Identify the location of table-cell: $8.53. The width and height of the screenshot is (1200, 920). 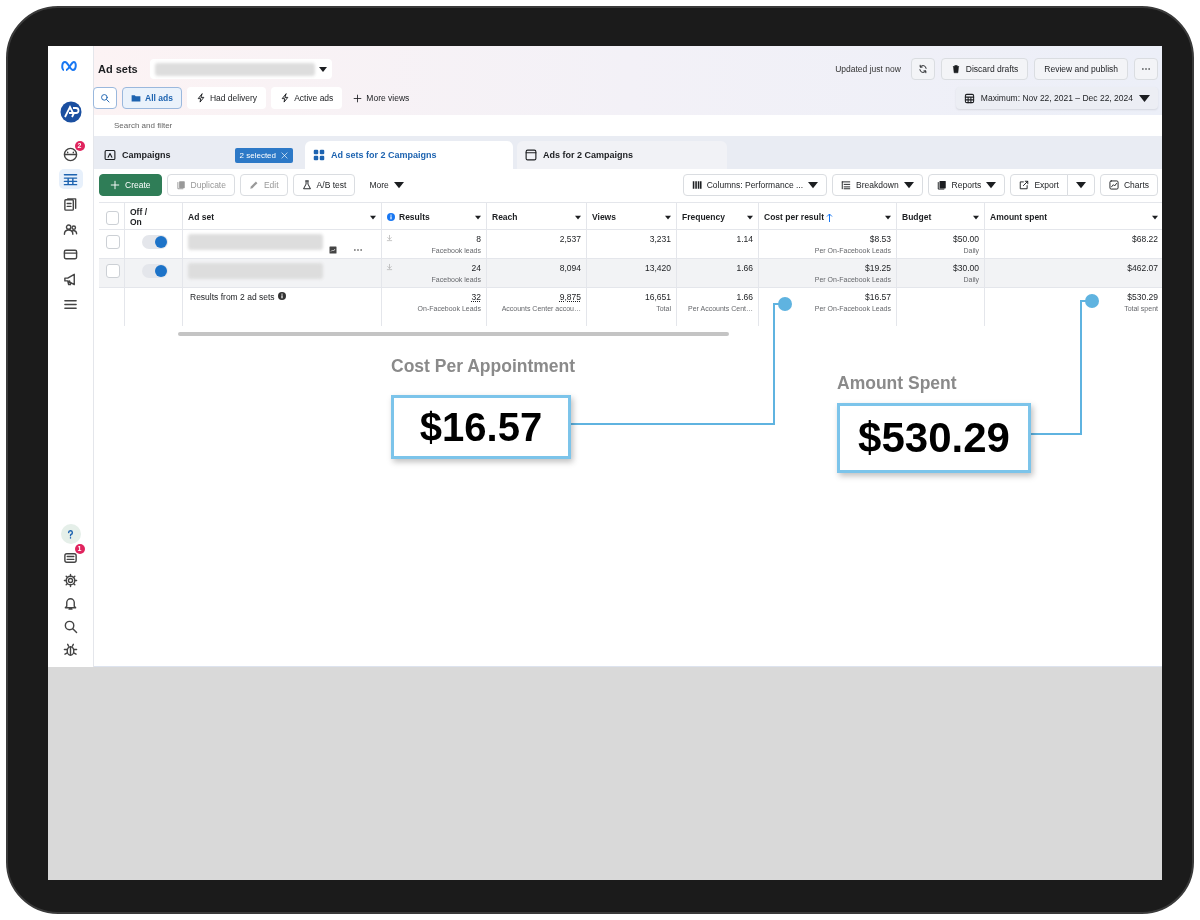
(880, 239).